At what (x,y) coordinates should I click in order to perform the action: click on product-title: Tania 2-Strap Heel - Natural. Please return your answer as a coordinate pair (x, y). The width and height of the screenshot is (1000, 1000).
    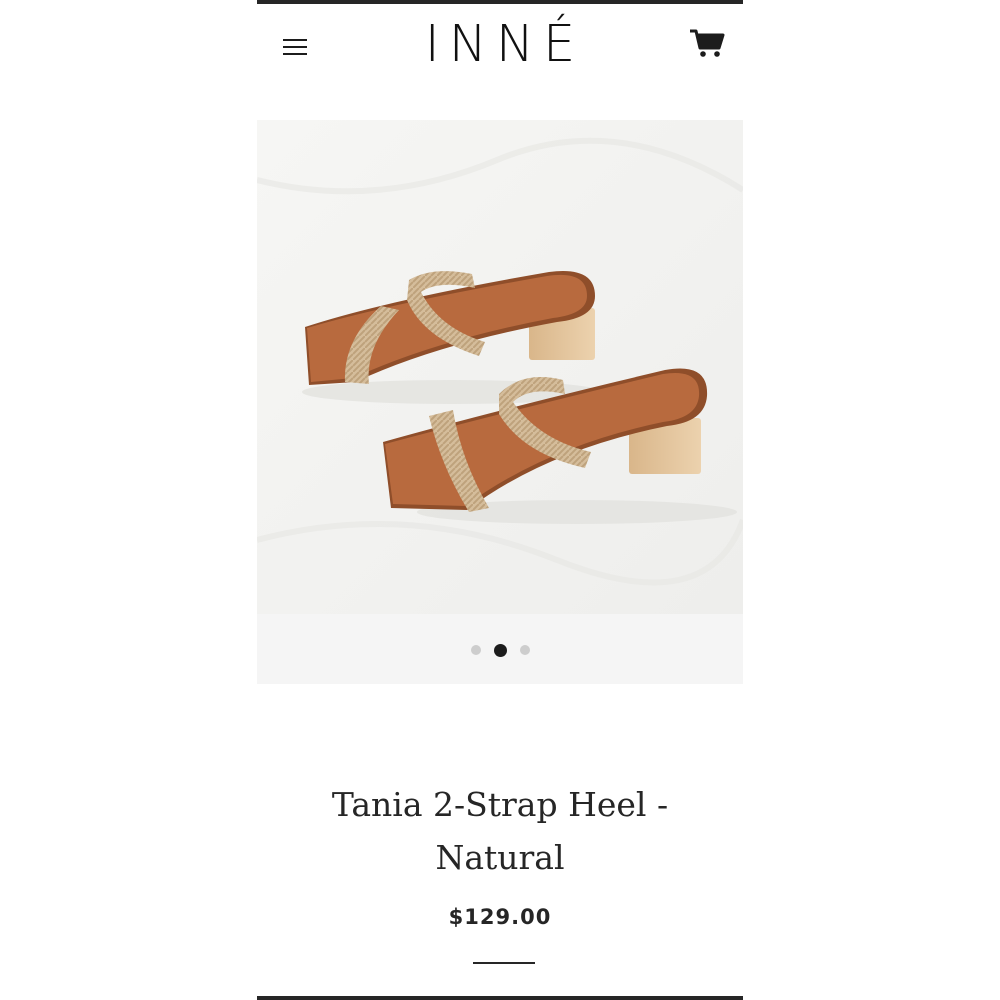
    Looking at the image, I should click on (500, 831).